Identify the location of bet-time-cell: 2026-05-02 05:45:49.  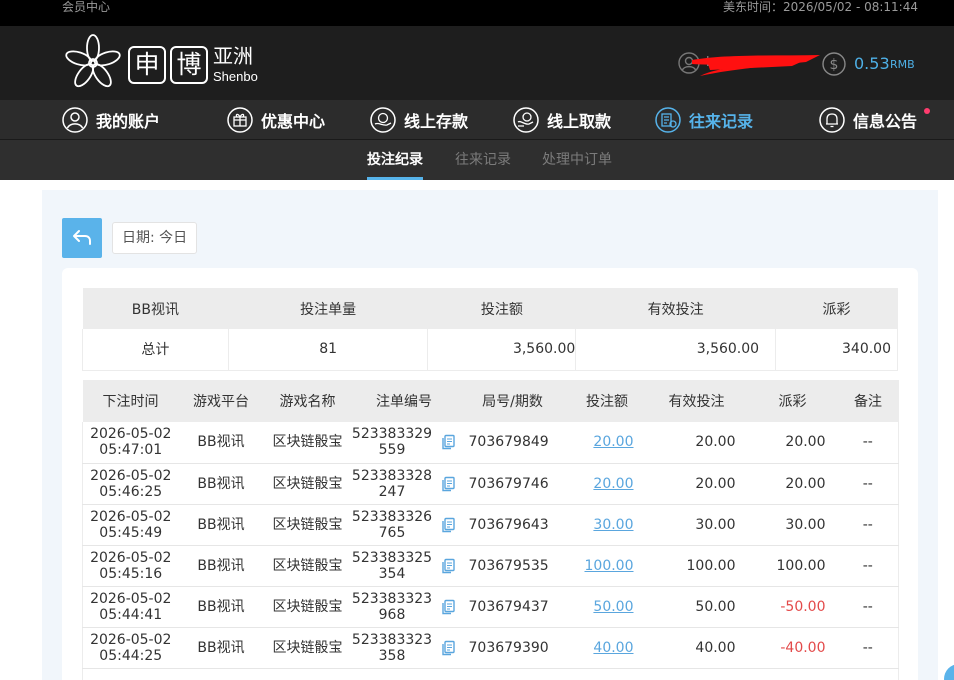
(130, 525).